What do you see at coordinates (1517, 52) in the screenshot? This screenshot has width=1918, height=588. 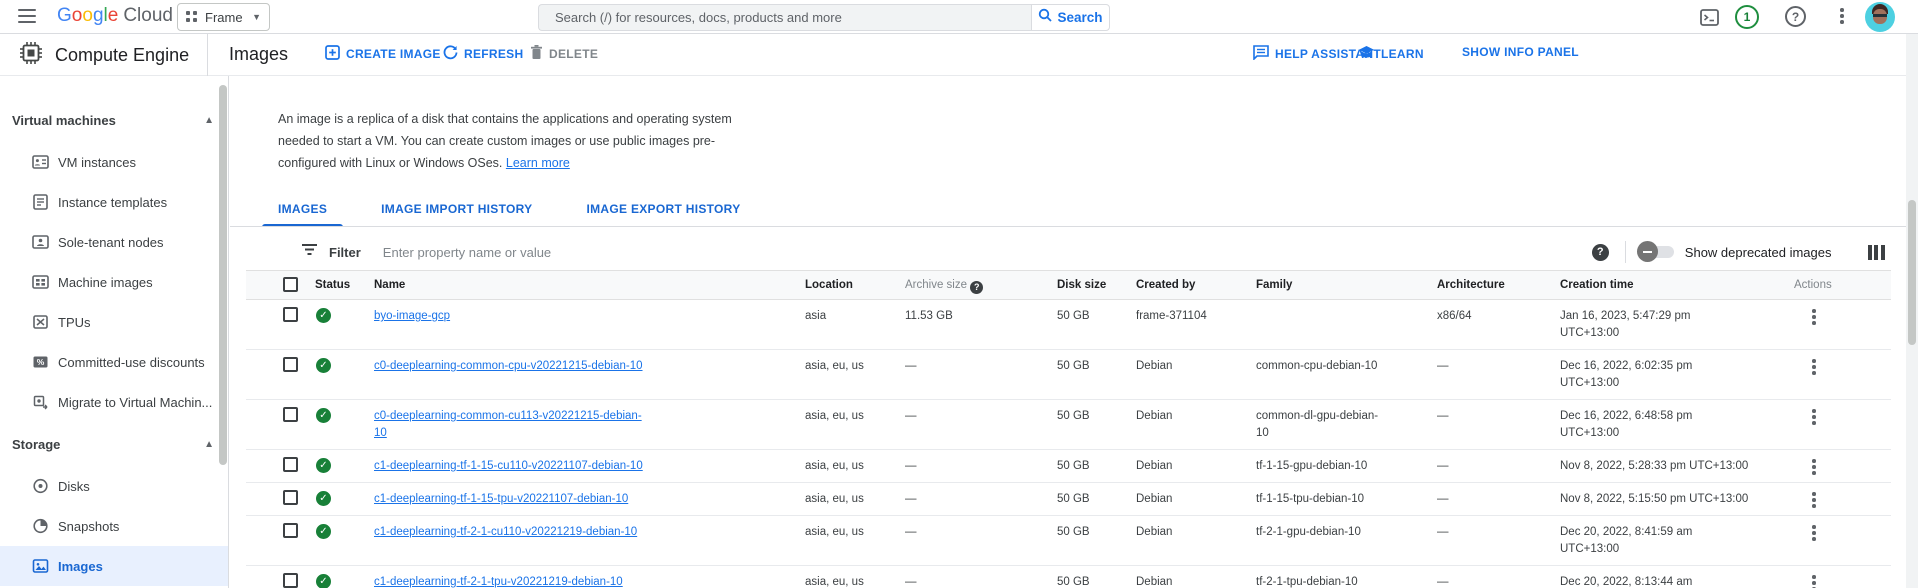 I see `show-info-panel-button: SHOW INFO PANEL` at bounding box center [1517, 52].